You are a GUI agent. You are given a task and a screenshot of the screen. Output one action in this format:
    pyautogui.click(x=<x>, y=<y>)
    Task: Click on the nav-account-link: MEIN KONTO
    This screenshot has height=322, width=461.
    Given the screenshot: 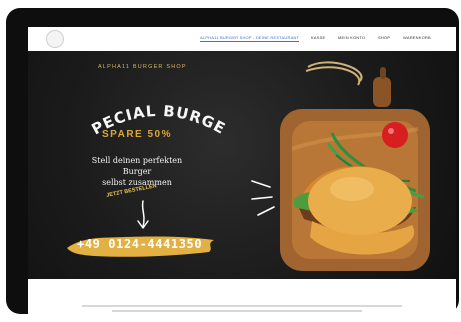 What is the action you would take?
    pyautogui.click(x=351, y=37)
    